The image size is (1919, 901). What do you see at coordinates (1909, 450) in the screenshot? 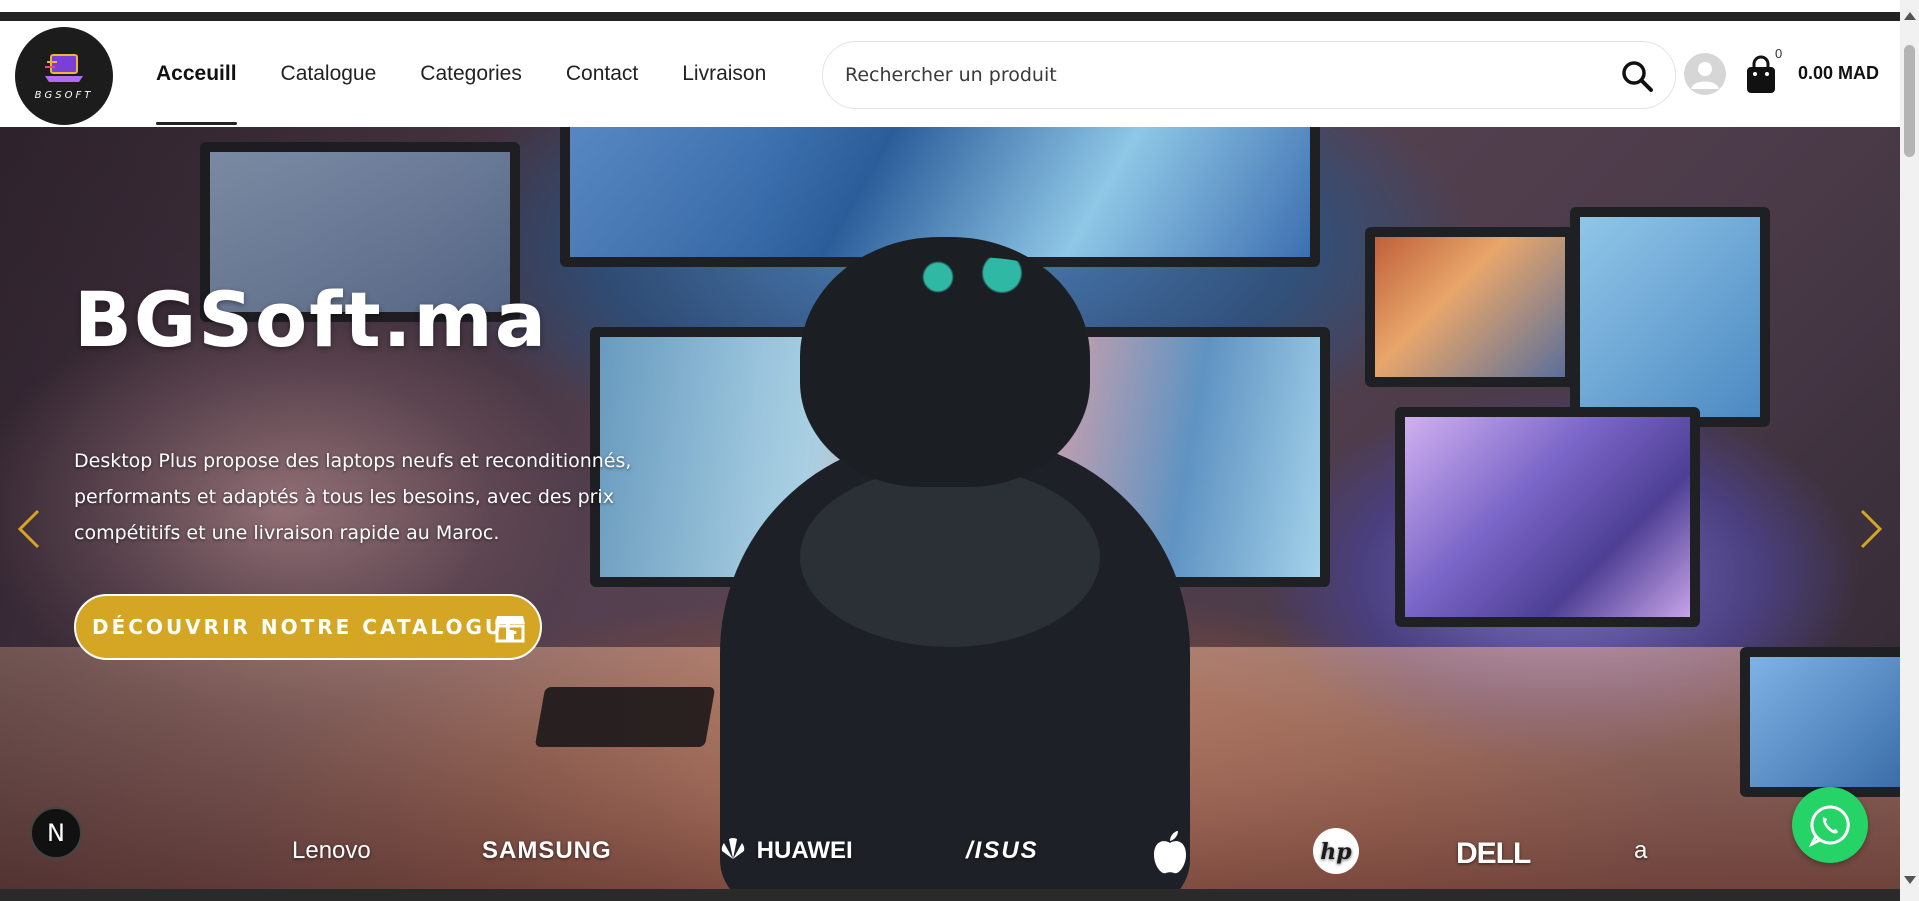
I see `page-scrollbar` at bounding box center [1909, 450].